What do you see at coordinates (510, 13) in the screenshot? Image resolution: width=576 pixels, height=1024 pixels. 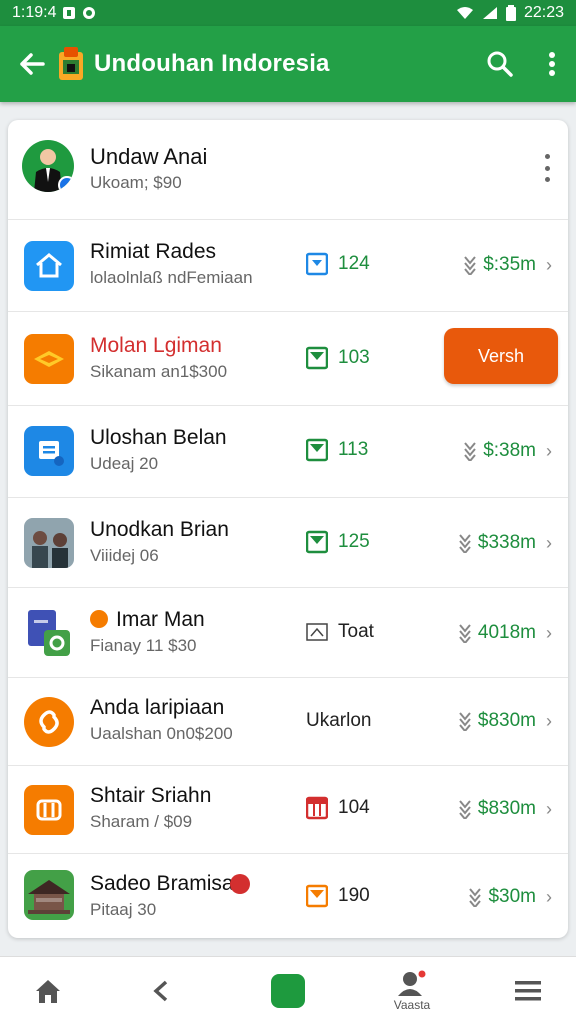 I see `battery-icon` at bounding box center [510, 13].